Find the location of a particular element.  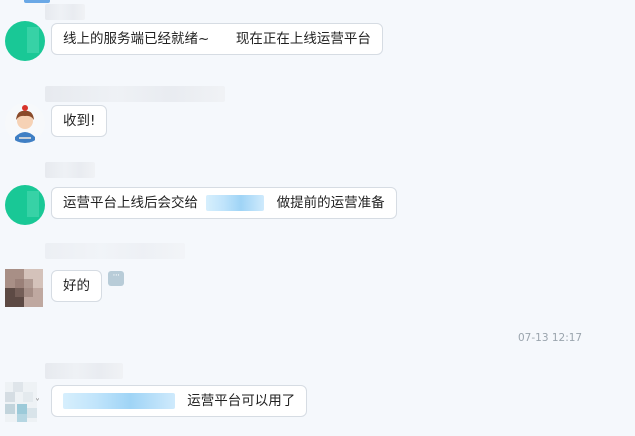

photo-avatar-icon is located at coordinates (24, 288).